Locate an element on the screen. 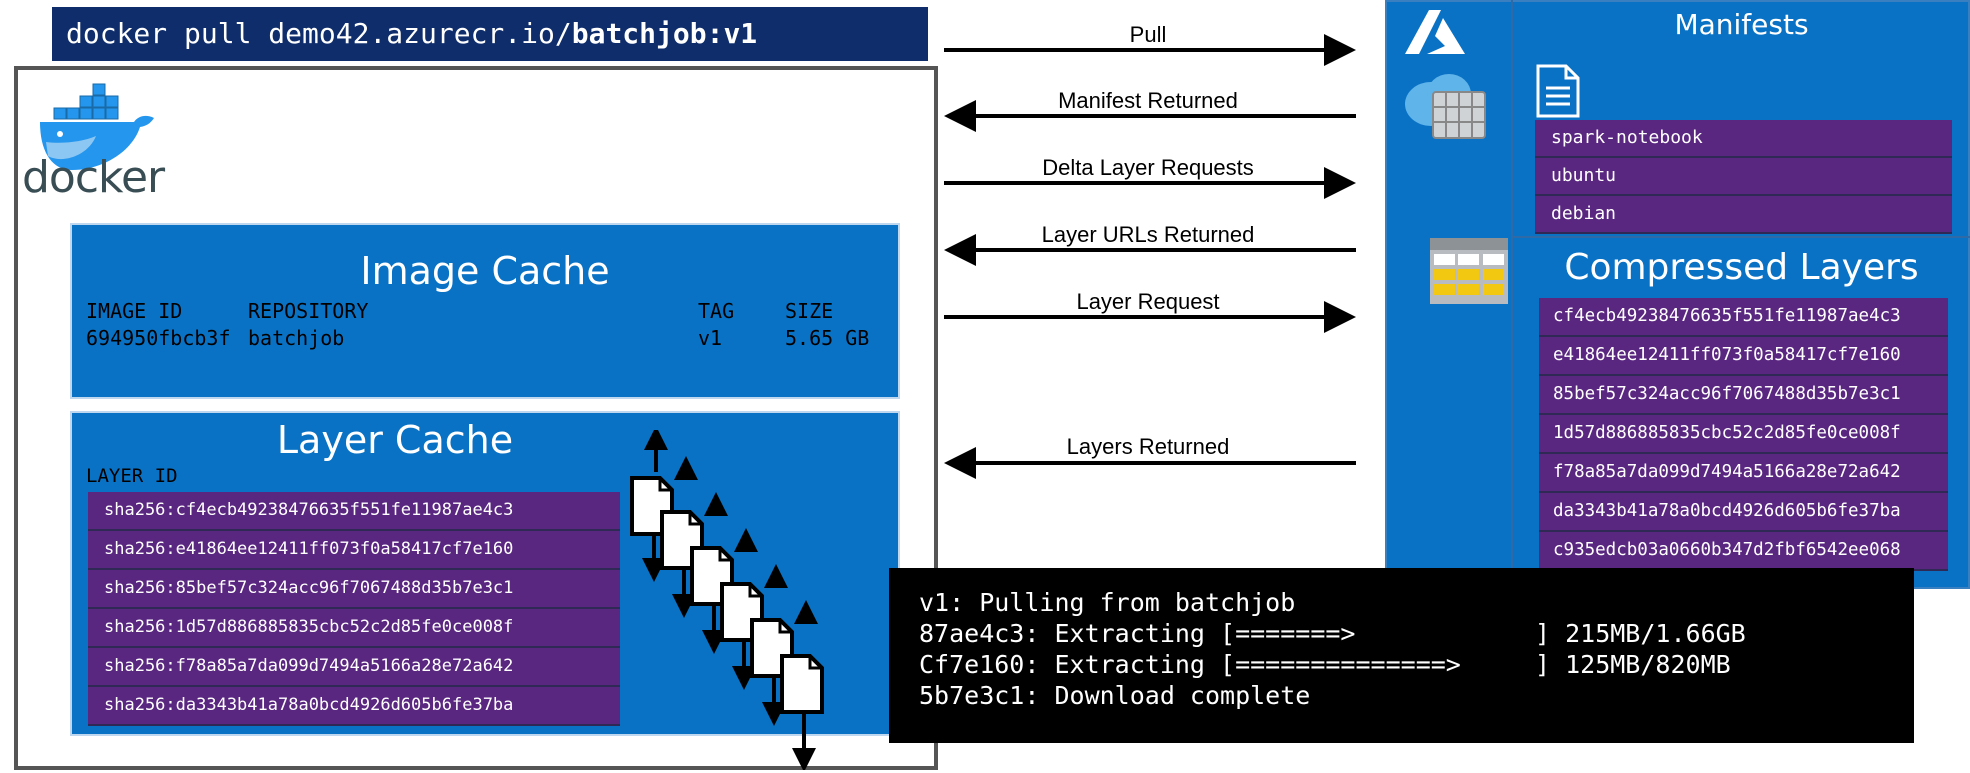 Image resolution: width=1970 pixels, height=773 pixels. terminal-line: Cf7e160: Extracting [==============> is located at coordinates (1190, 664).